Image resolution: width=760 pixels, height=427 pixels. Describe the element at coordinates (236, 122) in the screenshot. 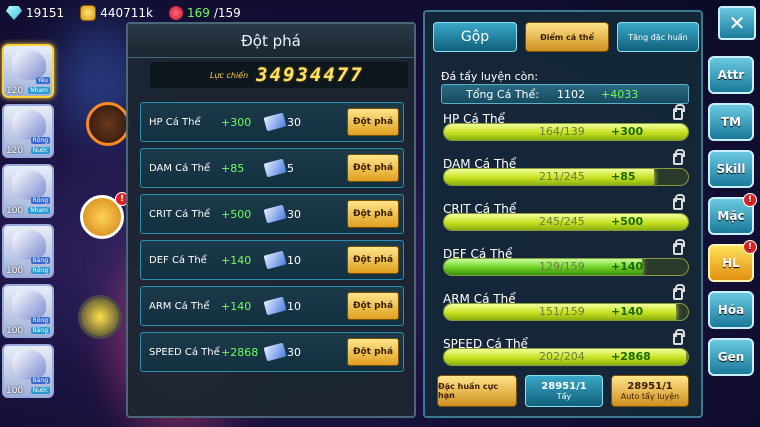

I see `stat-bonus: +300` at that location.